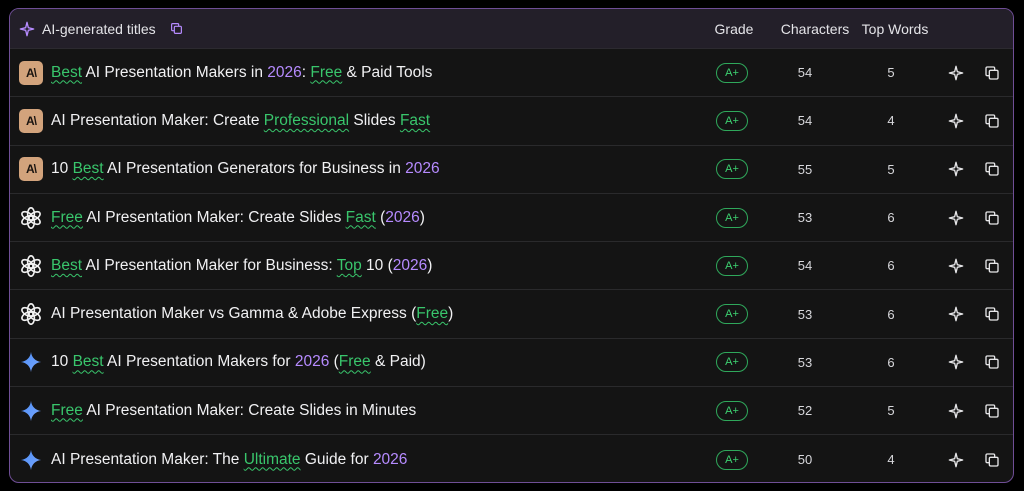 The height and width of the screenshot is (491, 1024). What do you see at coordinates (175, 72) in the screenshot?
I see `title-segment: AI Presentation Makers in` at bounding box center [175, 72].